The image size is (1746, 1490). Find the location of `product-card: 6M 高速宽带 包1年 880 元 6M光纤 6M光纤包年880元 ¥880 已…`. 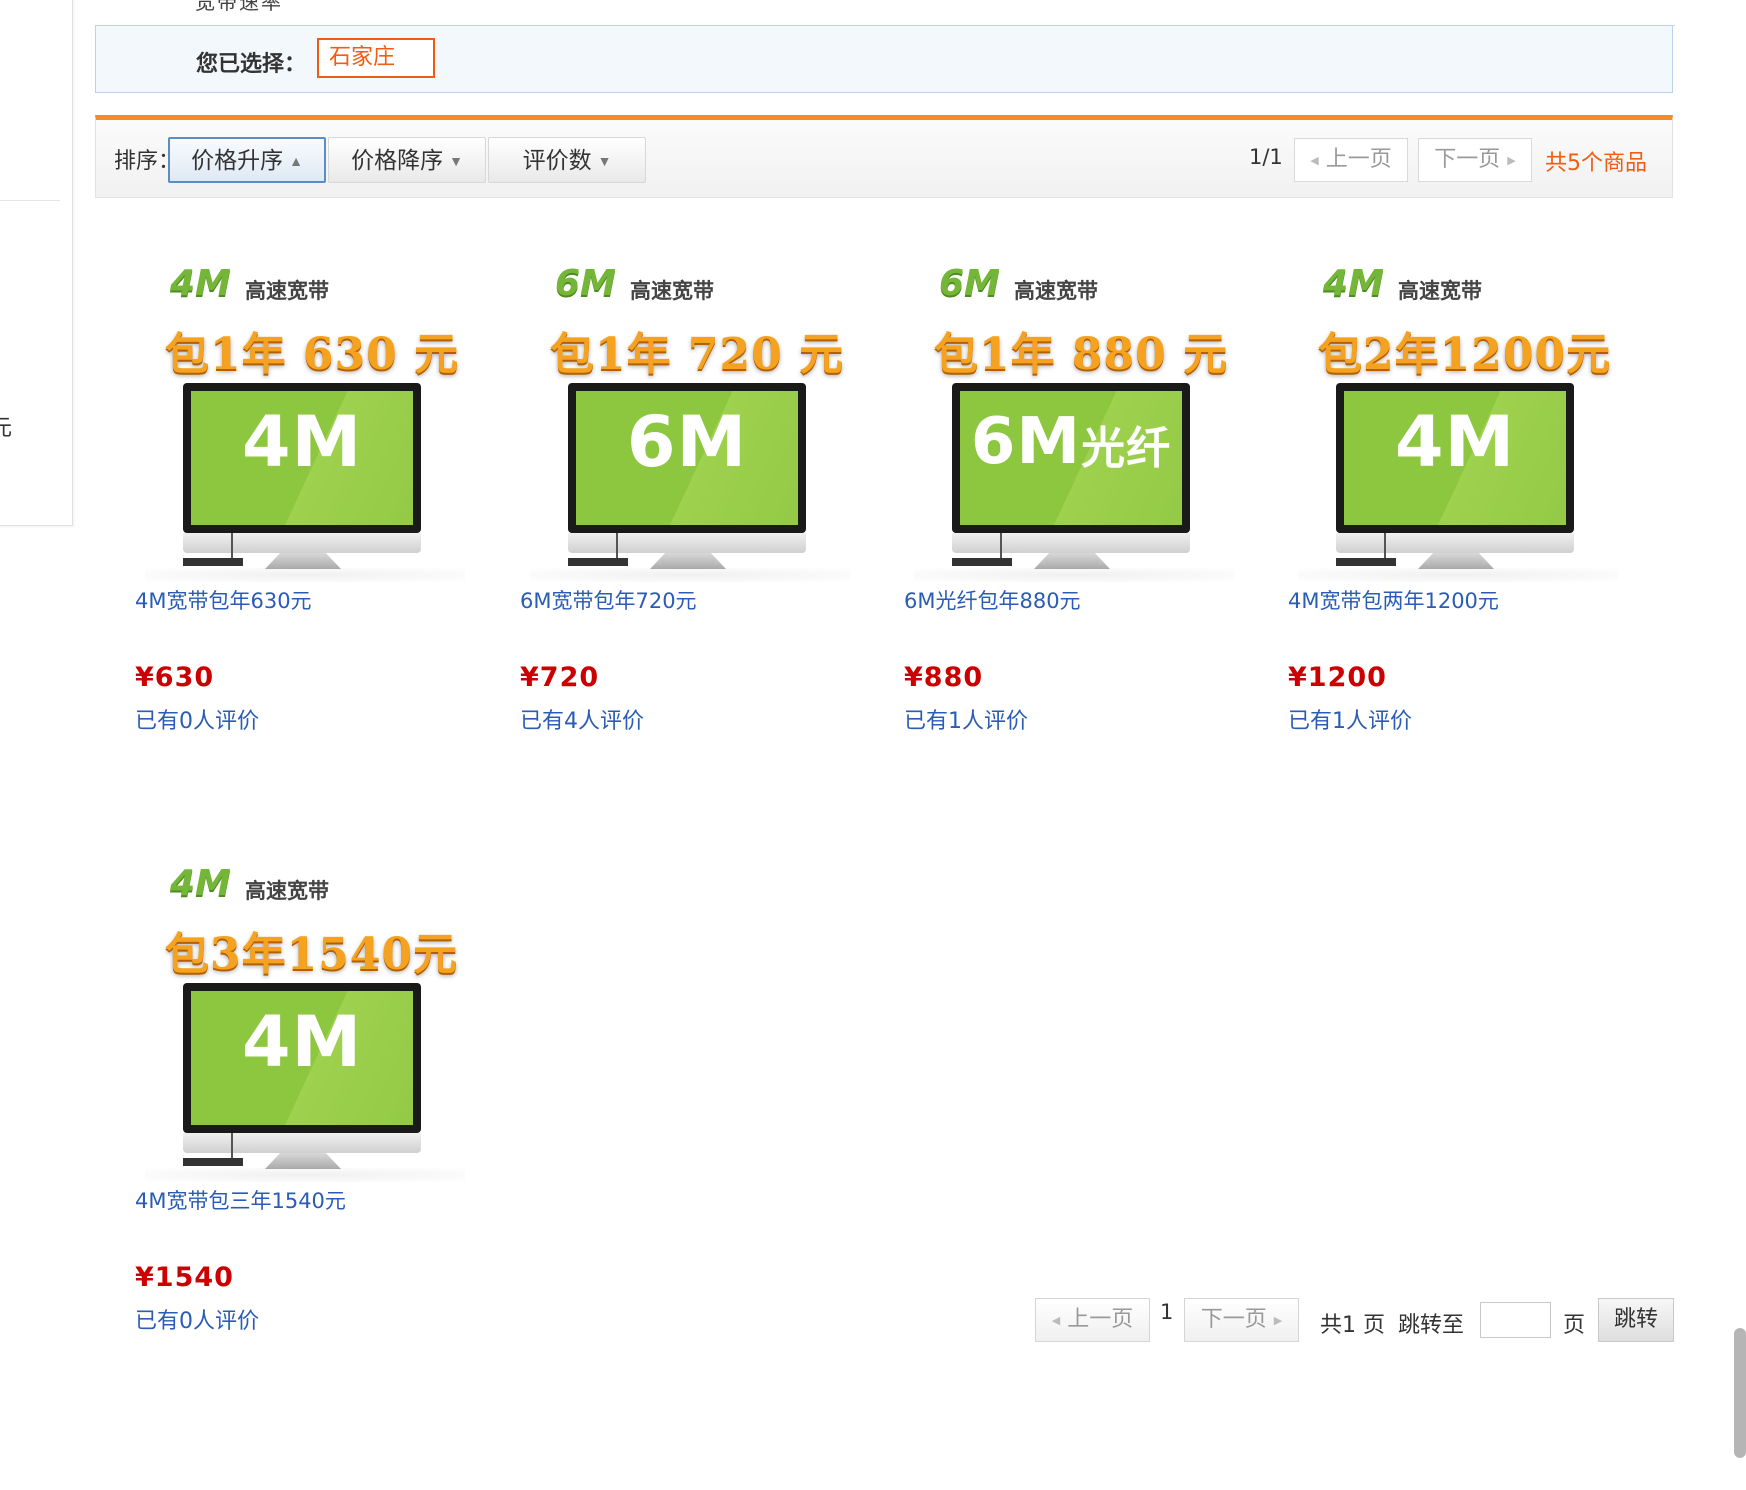

product-card: 6M 高速宽带 包1年 880 元 6M光纤 6M光纤包年880元 ¥880 已… is located at coordinates (1049, 530).